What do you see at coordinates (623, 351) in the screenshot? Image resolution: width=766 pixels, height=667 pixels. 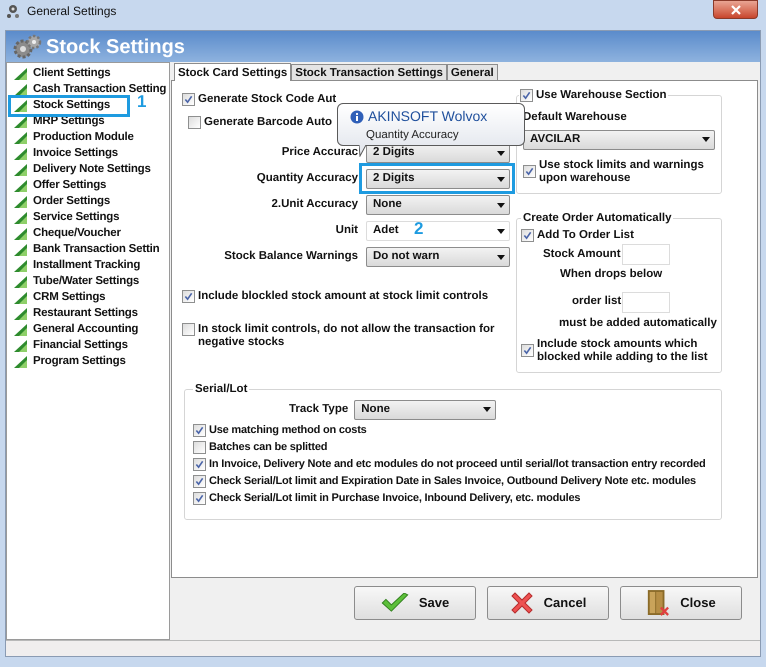 I see `checkbox-label: Include stock amounts which blocked while adding to the list` at bounding box center [623, 351].